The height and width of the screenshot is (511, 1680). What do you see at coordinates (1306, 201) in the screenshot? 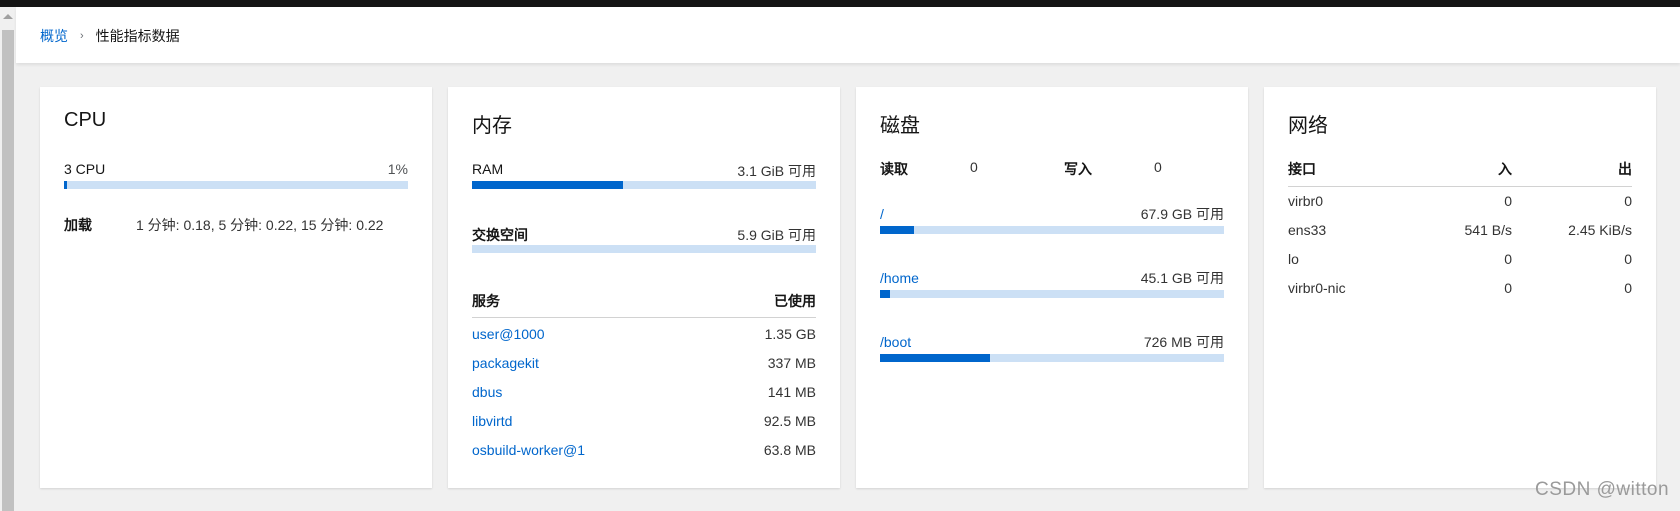
I see `interface-name: virbr0` at bounding box center [1306, 201].